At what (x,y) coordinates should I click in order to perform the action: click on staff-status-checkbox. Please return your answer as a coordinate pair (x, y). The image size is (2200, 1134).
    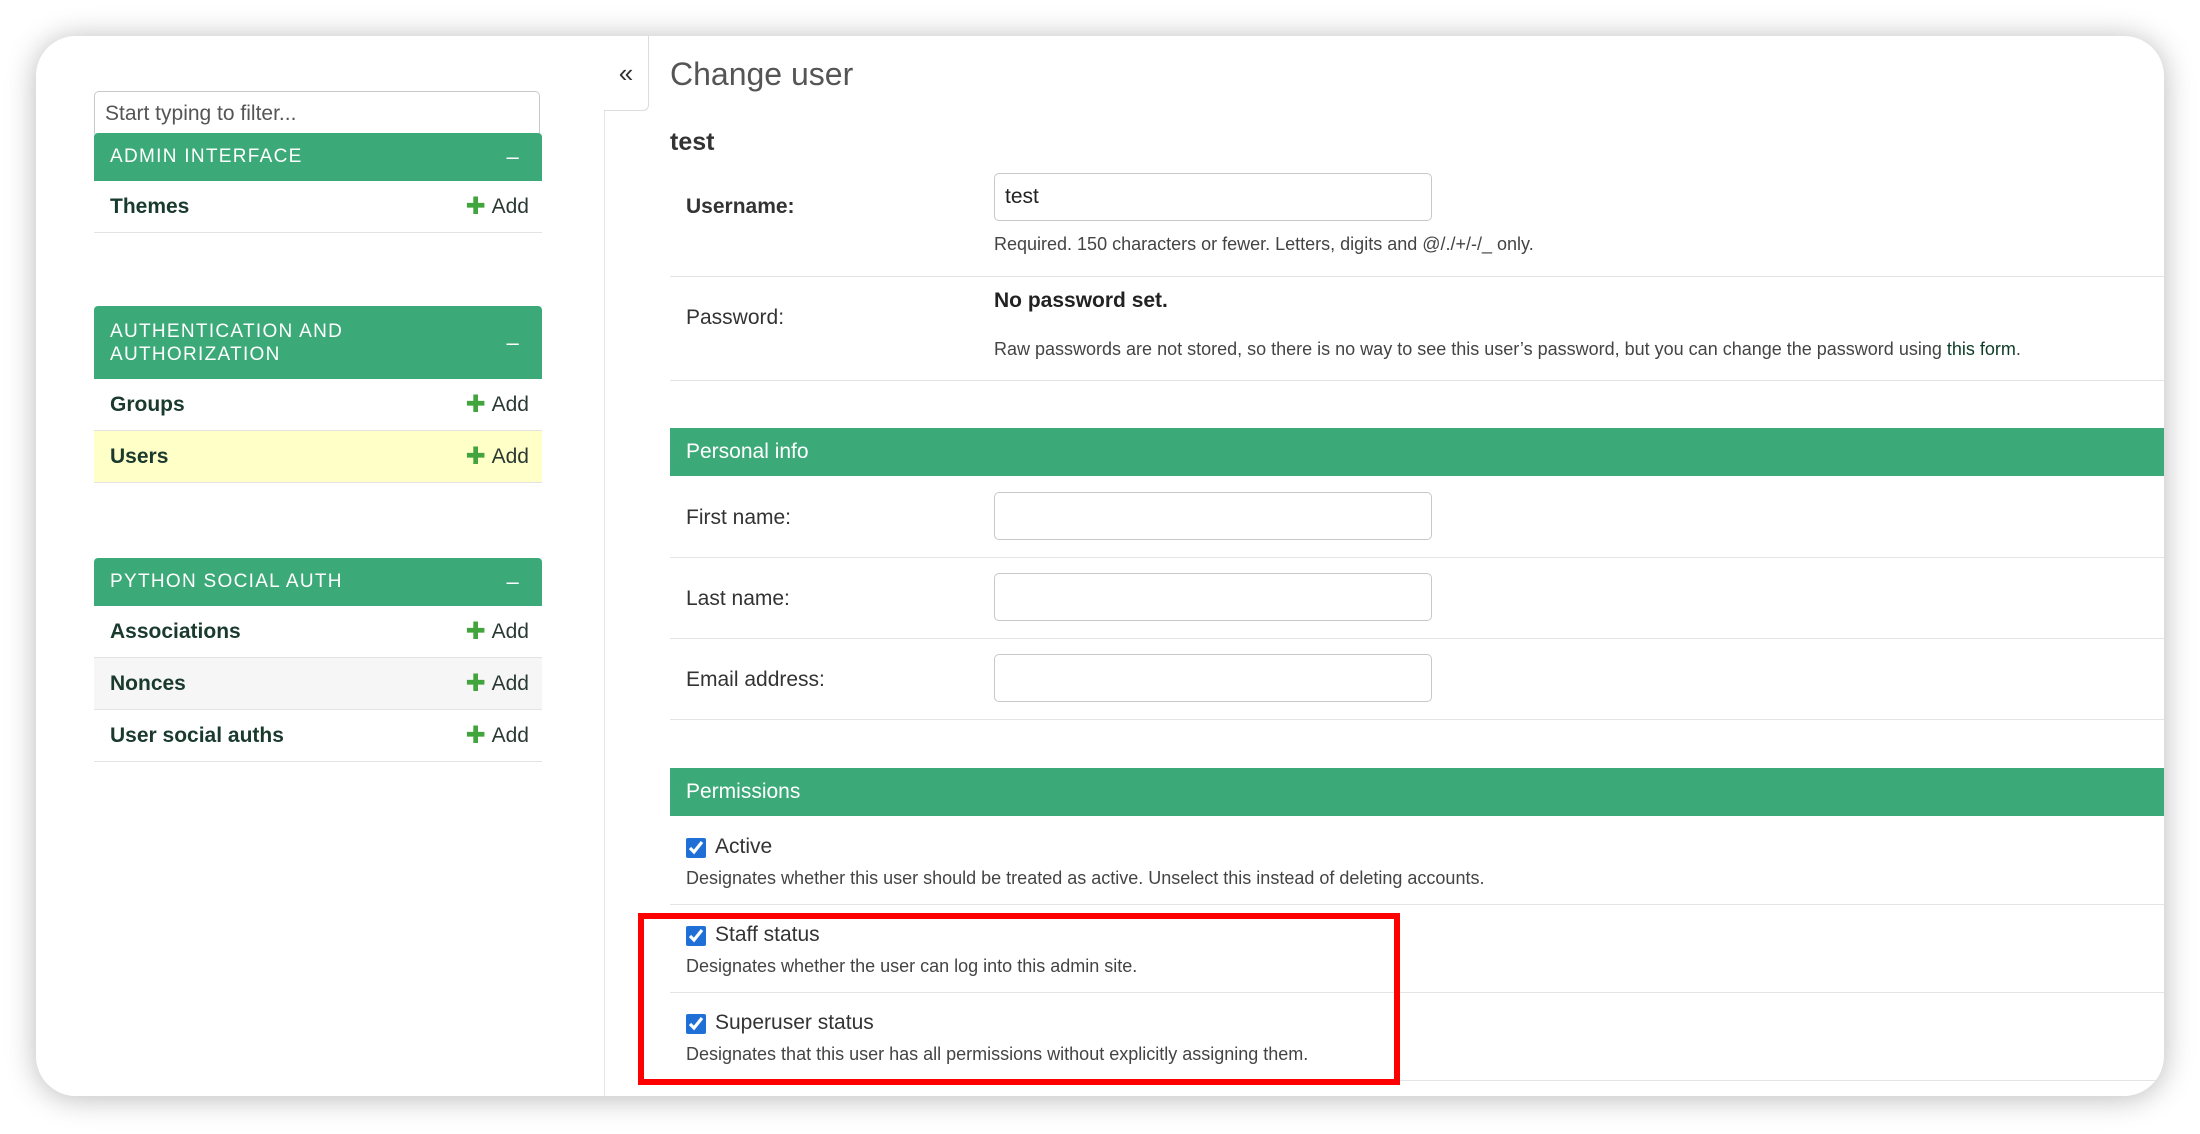
    Looking at the image, I should click on (696, 936).